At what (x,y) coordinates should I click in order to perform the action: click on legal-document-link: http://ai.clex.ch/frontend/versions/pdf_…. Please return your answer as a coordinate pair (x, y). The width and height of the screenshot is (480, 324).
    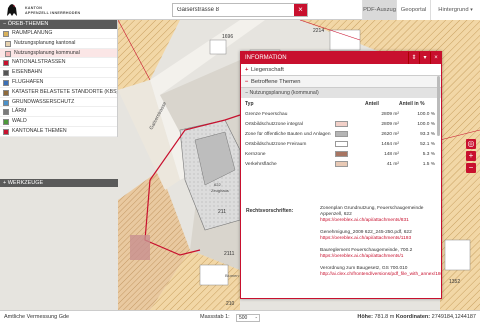
    Looking at the image, I should click on (380, 275).